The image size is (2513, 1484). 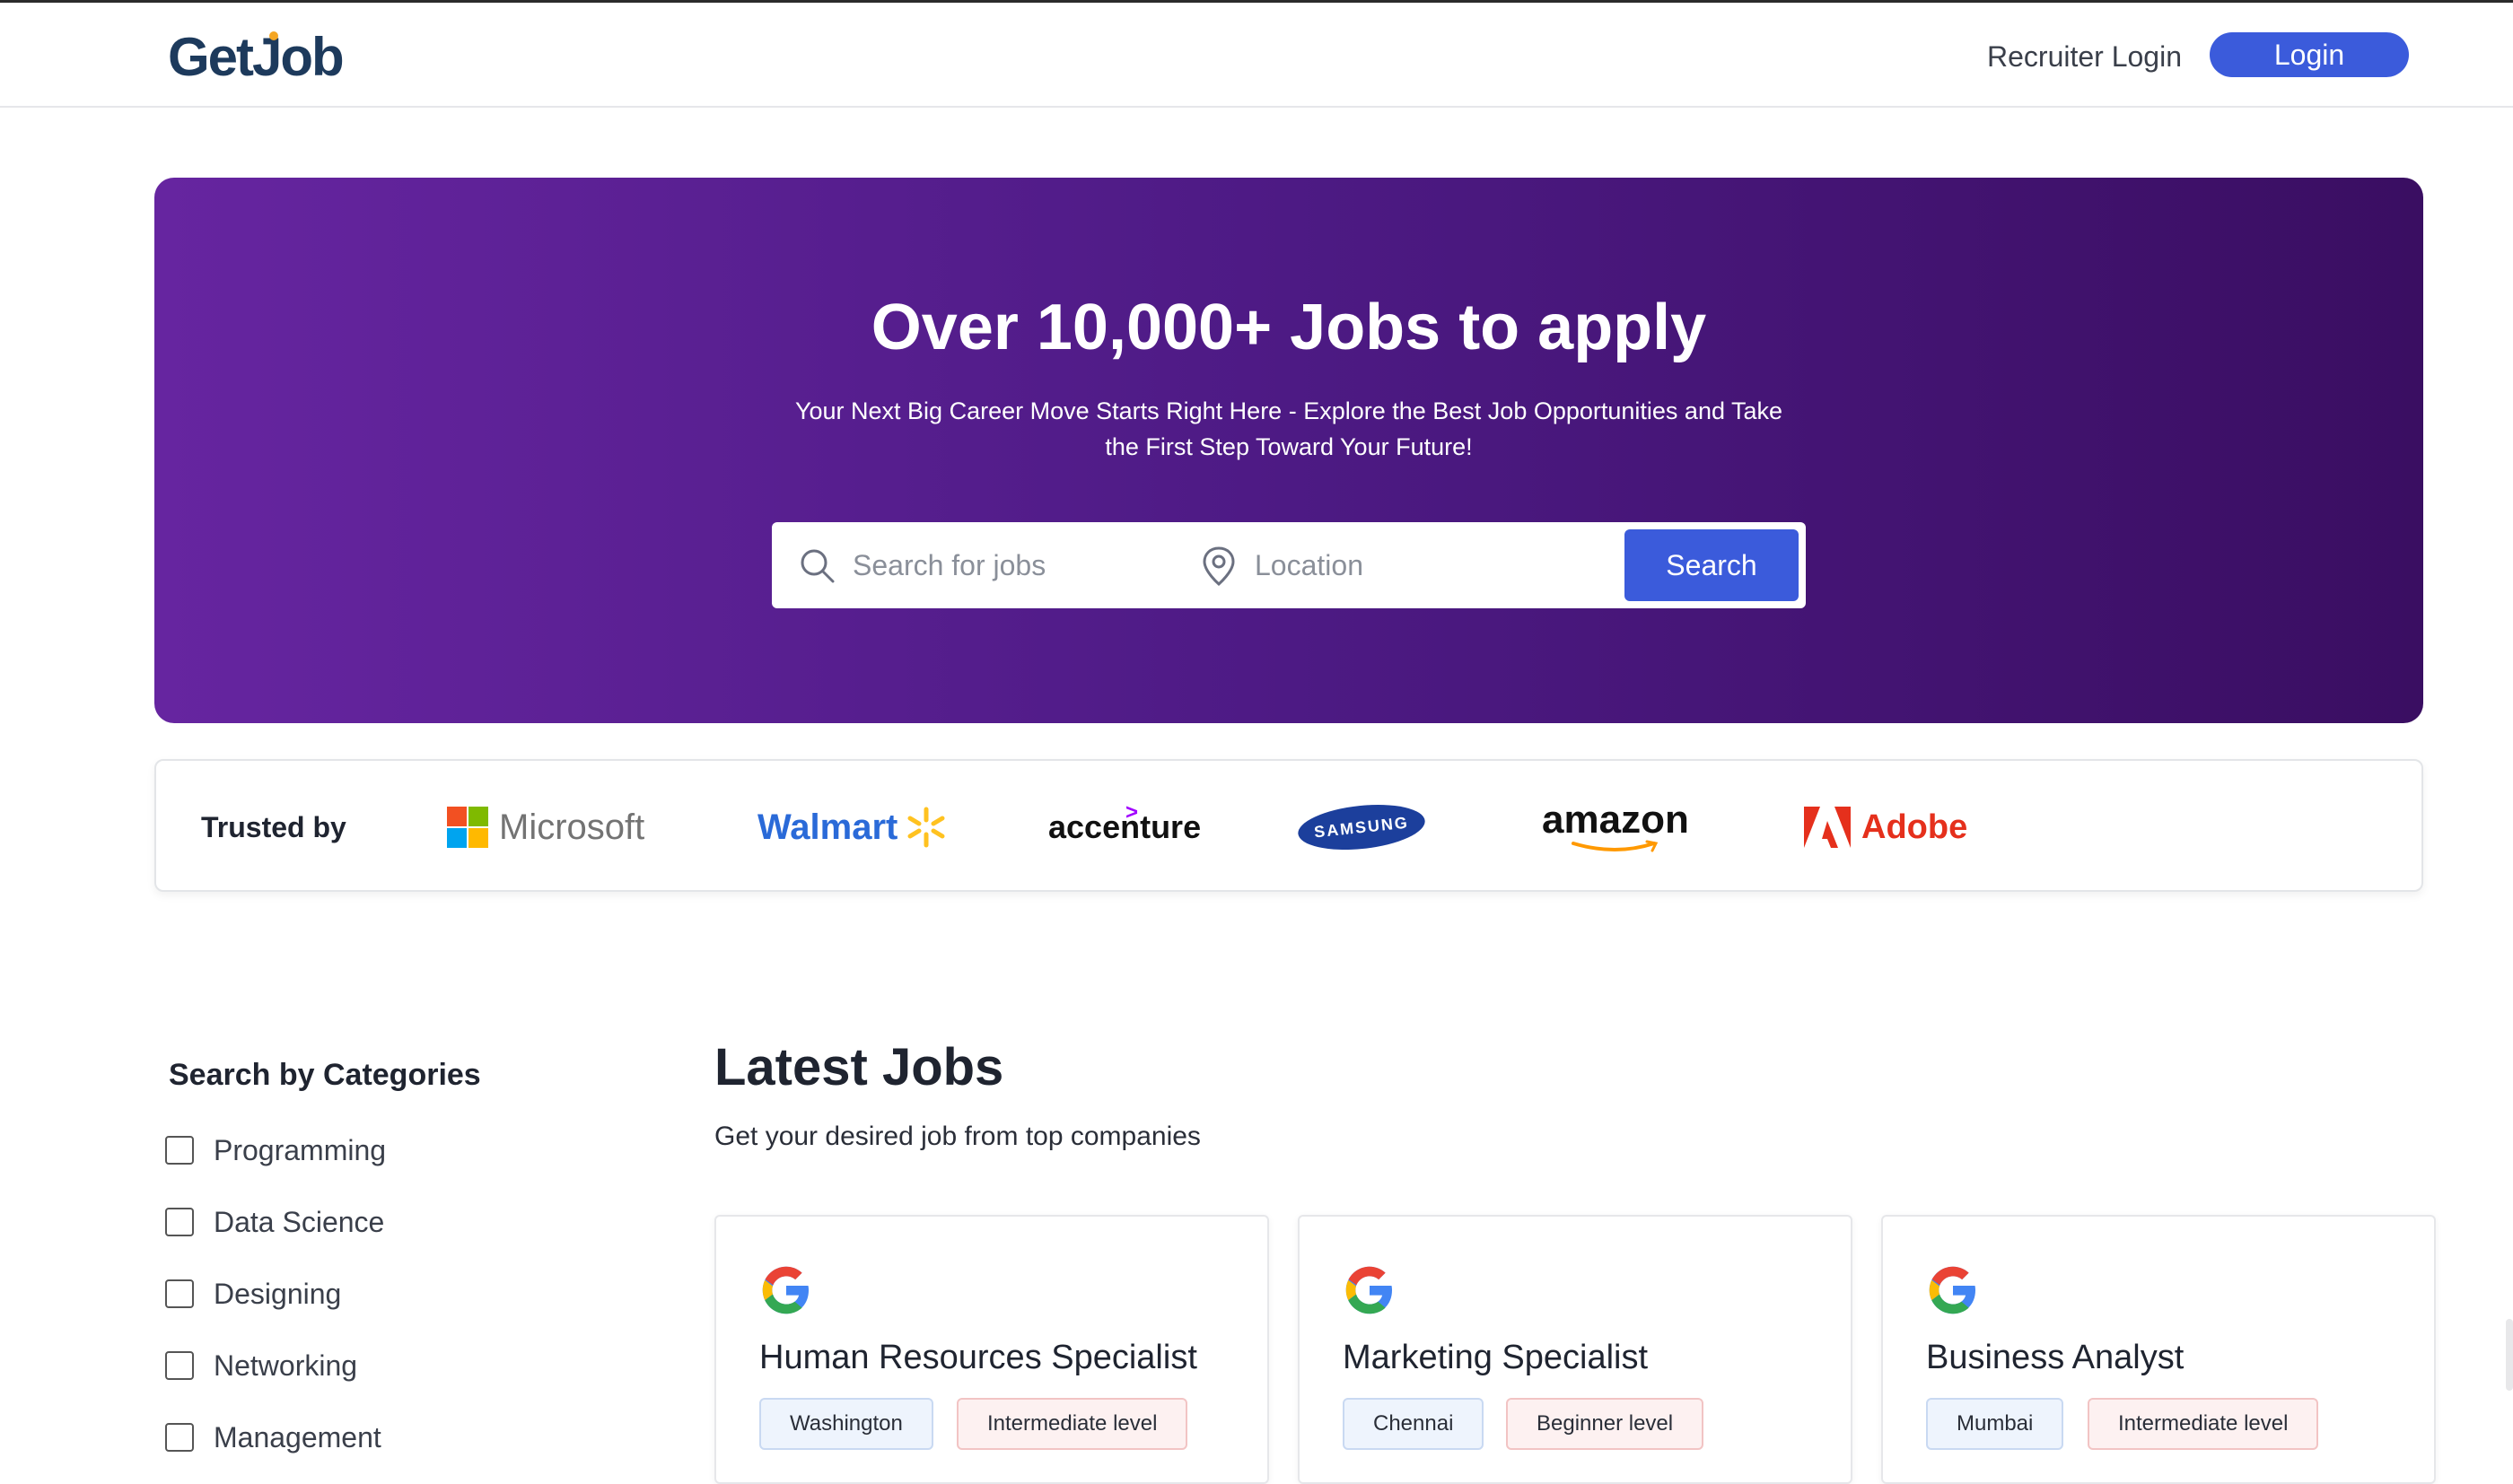 I want to click on search-button: Search, so click(x=1711, y=565).